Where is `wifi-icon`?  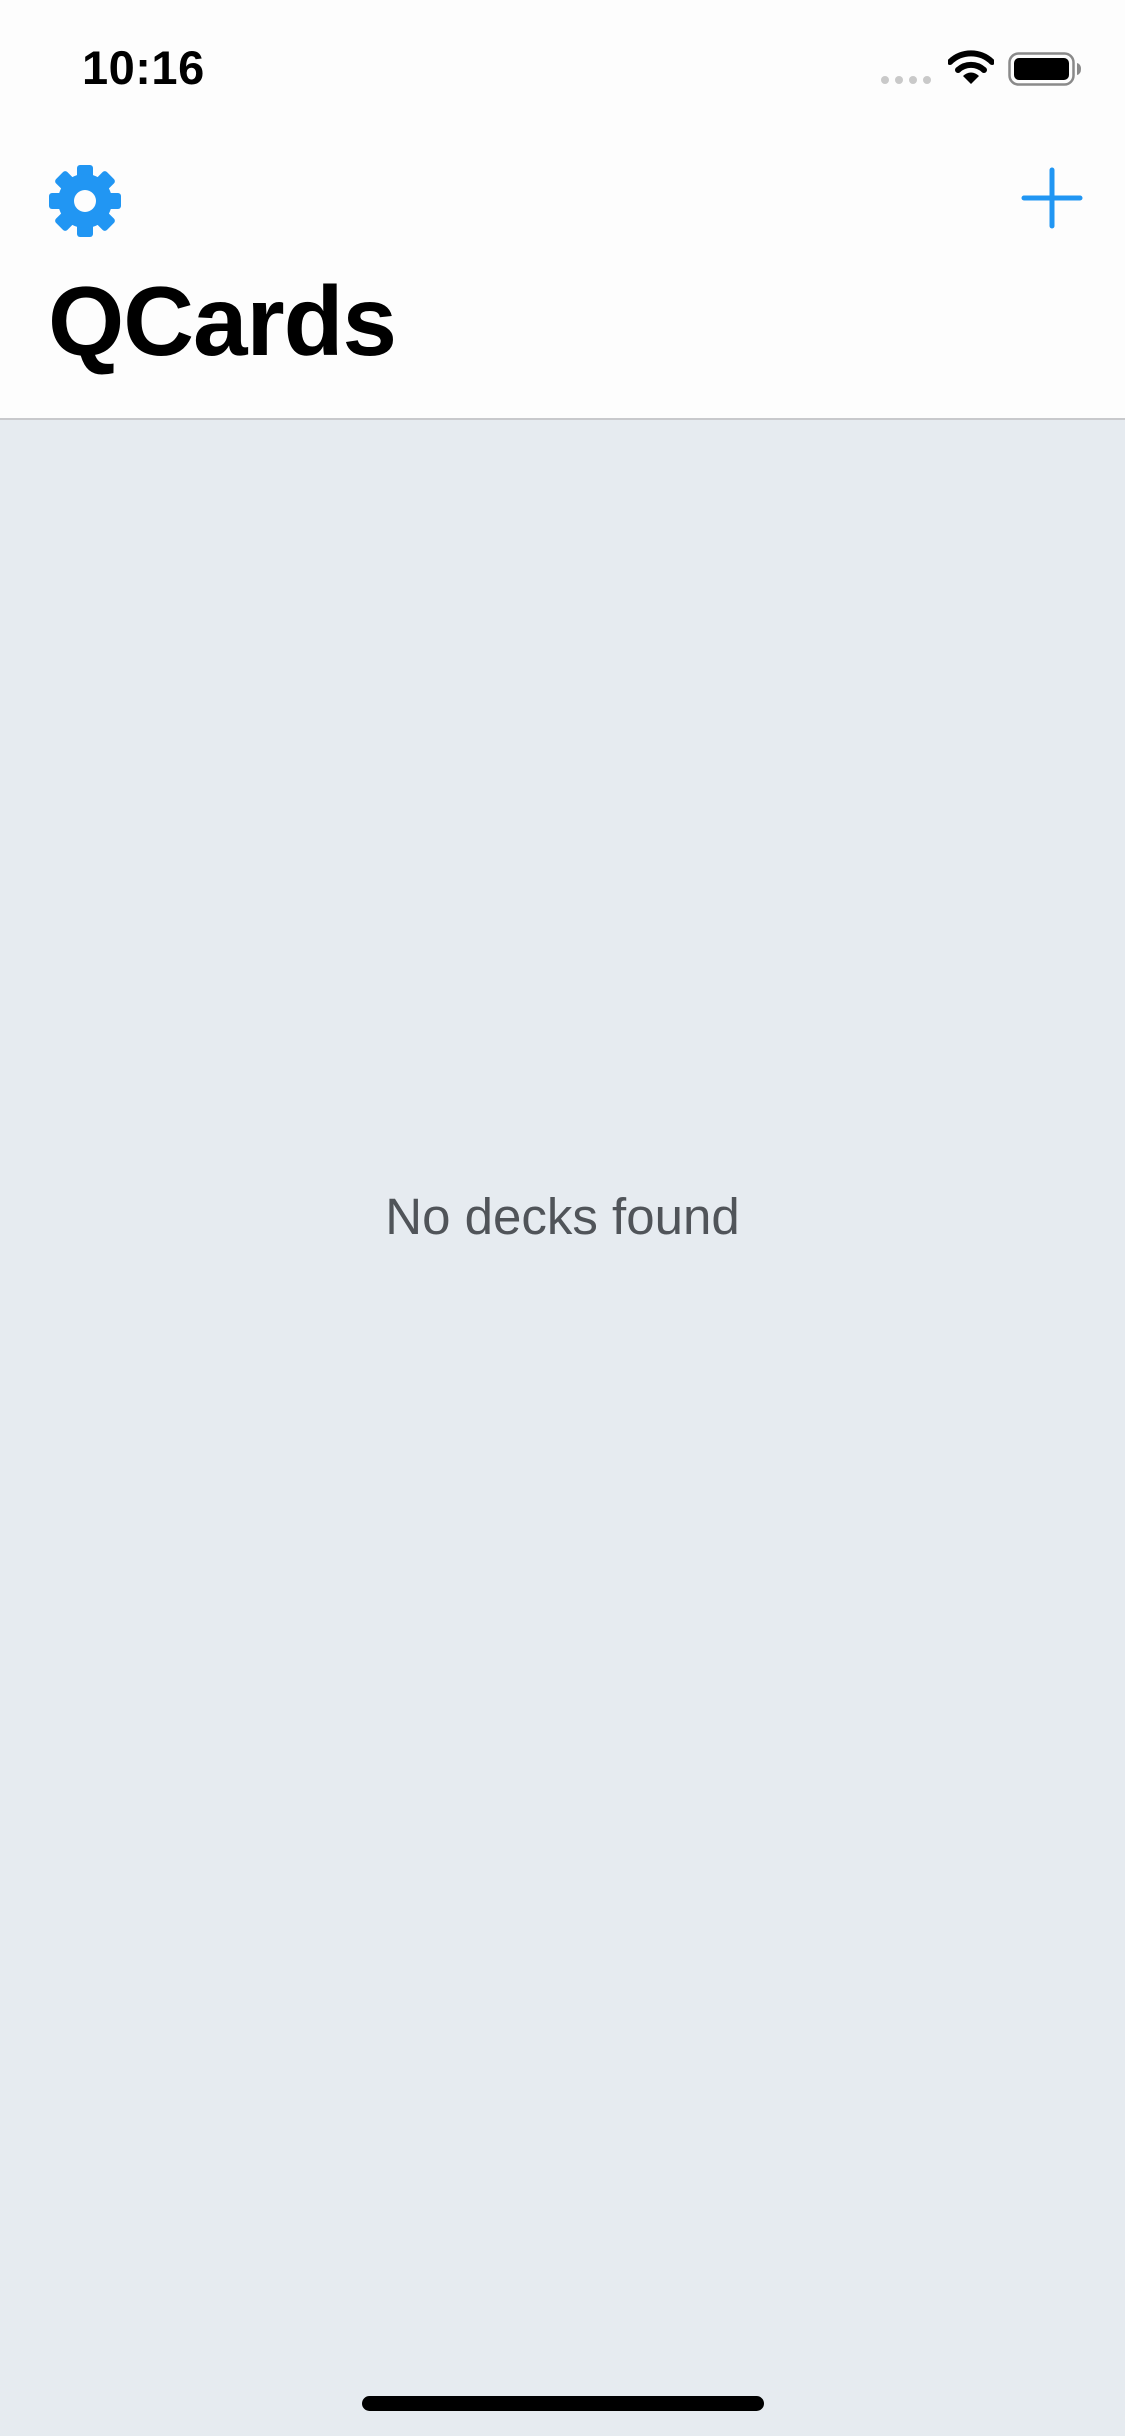 wifi-icon is located at coordinates (971, 67).